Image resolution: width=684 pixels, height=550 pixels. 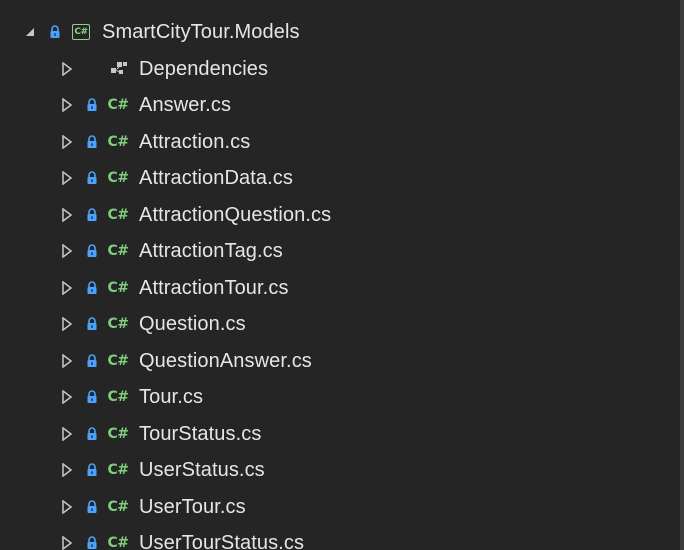 I want to click on file-node-attractionquestion-cs: C# AttractionQuestion.cs, so click(x=340, y=215).